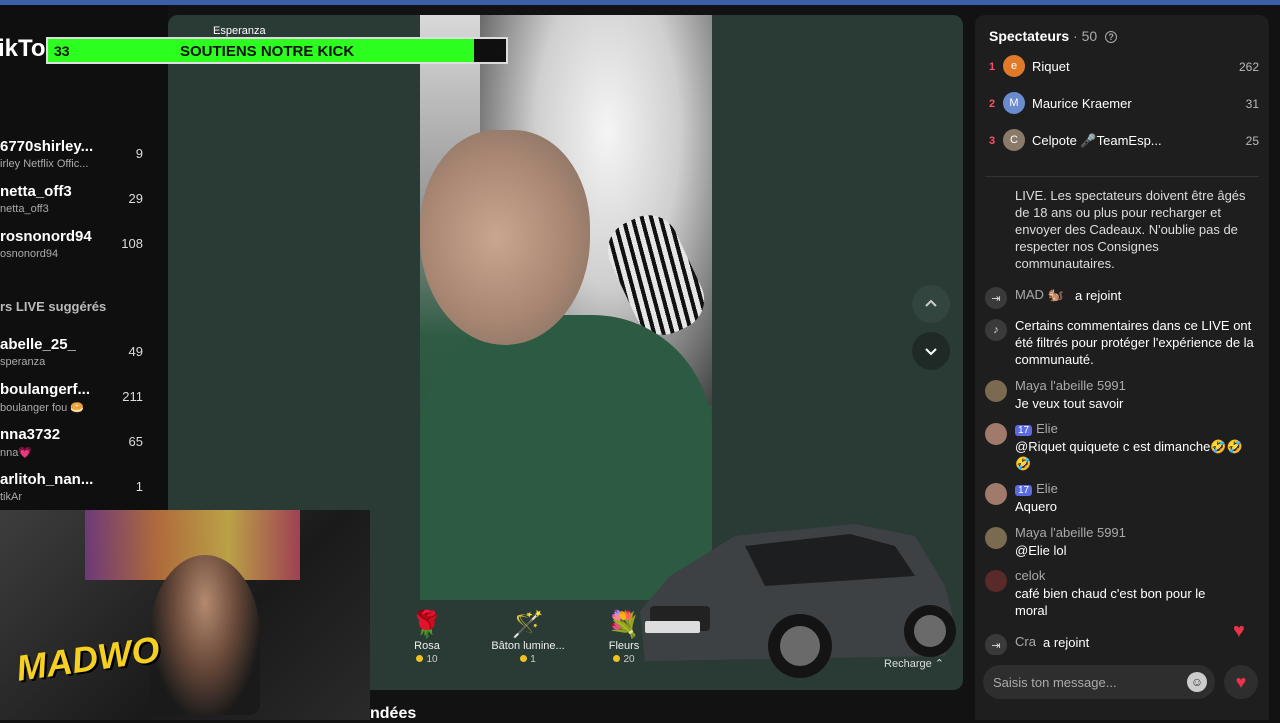 The width and height of the screenshot is (1280, 723). I want to click on webcam-person, so click(205, 635).